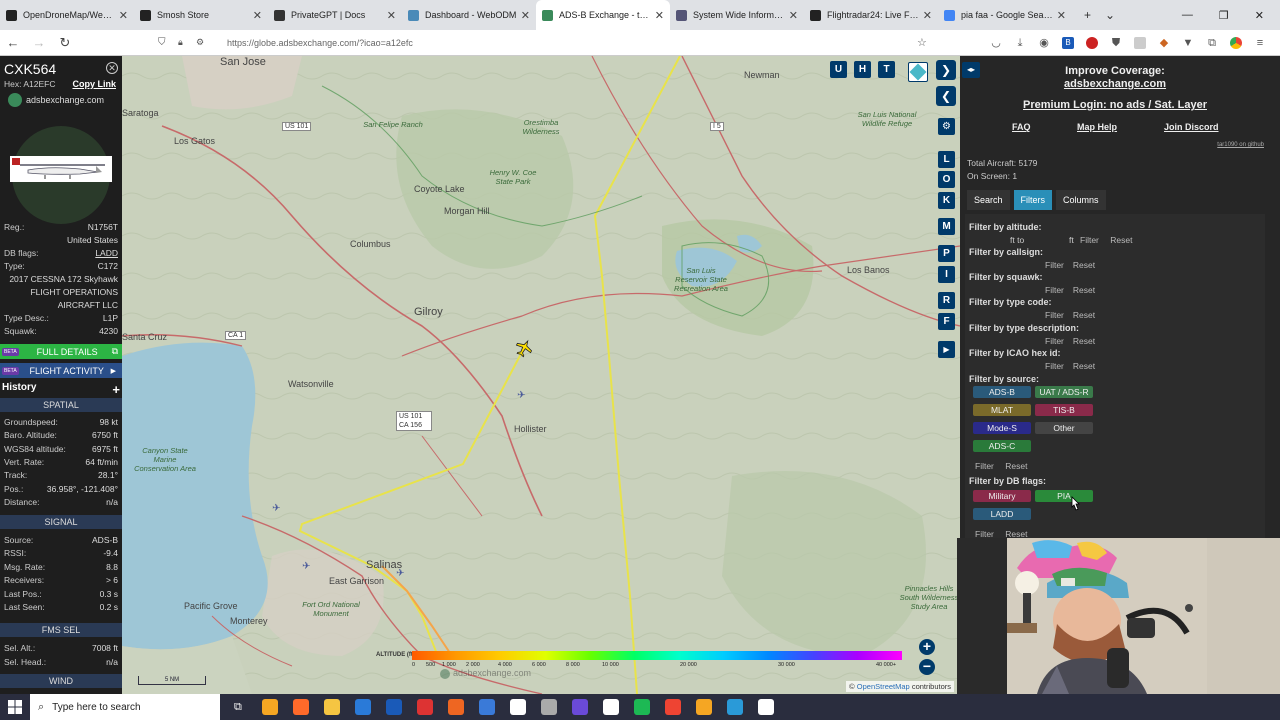 This screenshot has height=720, width=1280. Describe the element at coordinates (1164, 43) in the screenshot. I see `extension-fox-icon: ◆` at that location.